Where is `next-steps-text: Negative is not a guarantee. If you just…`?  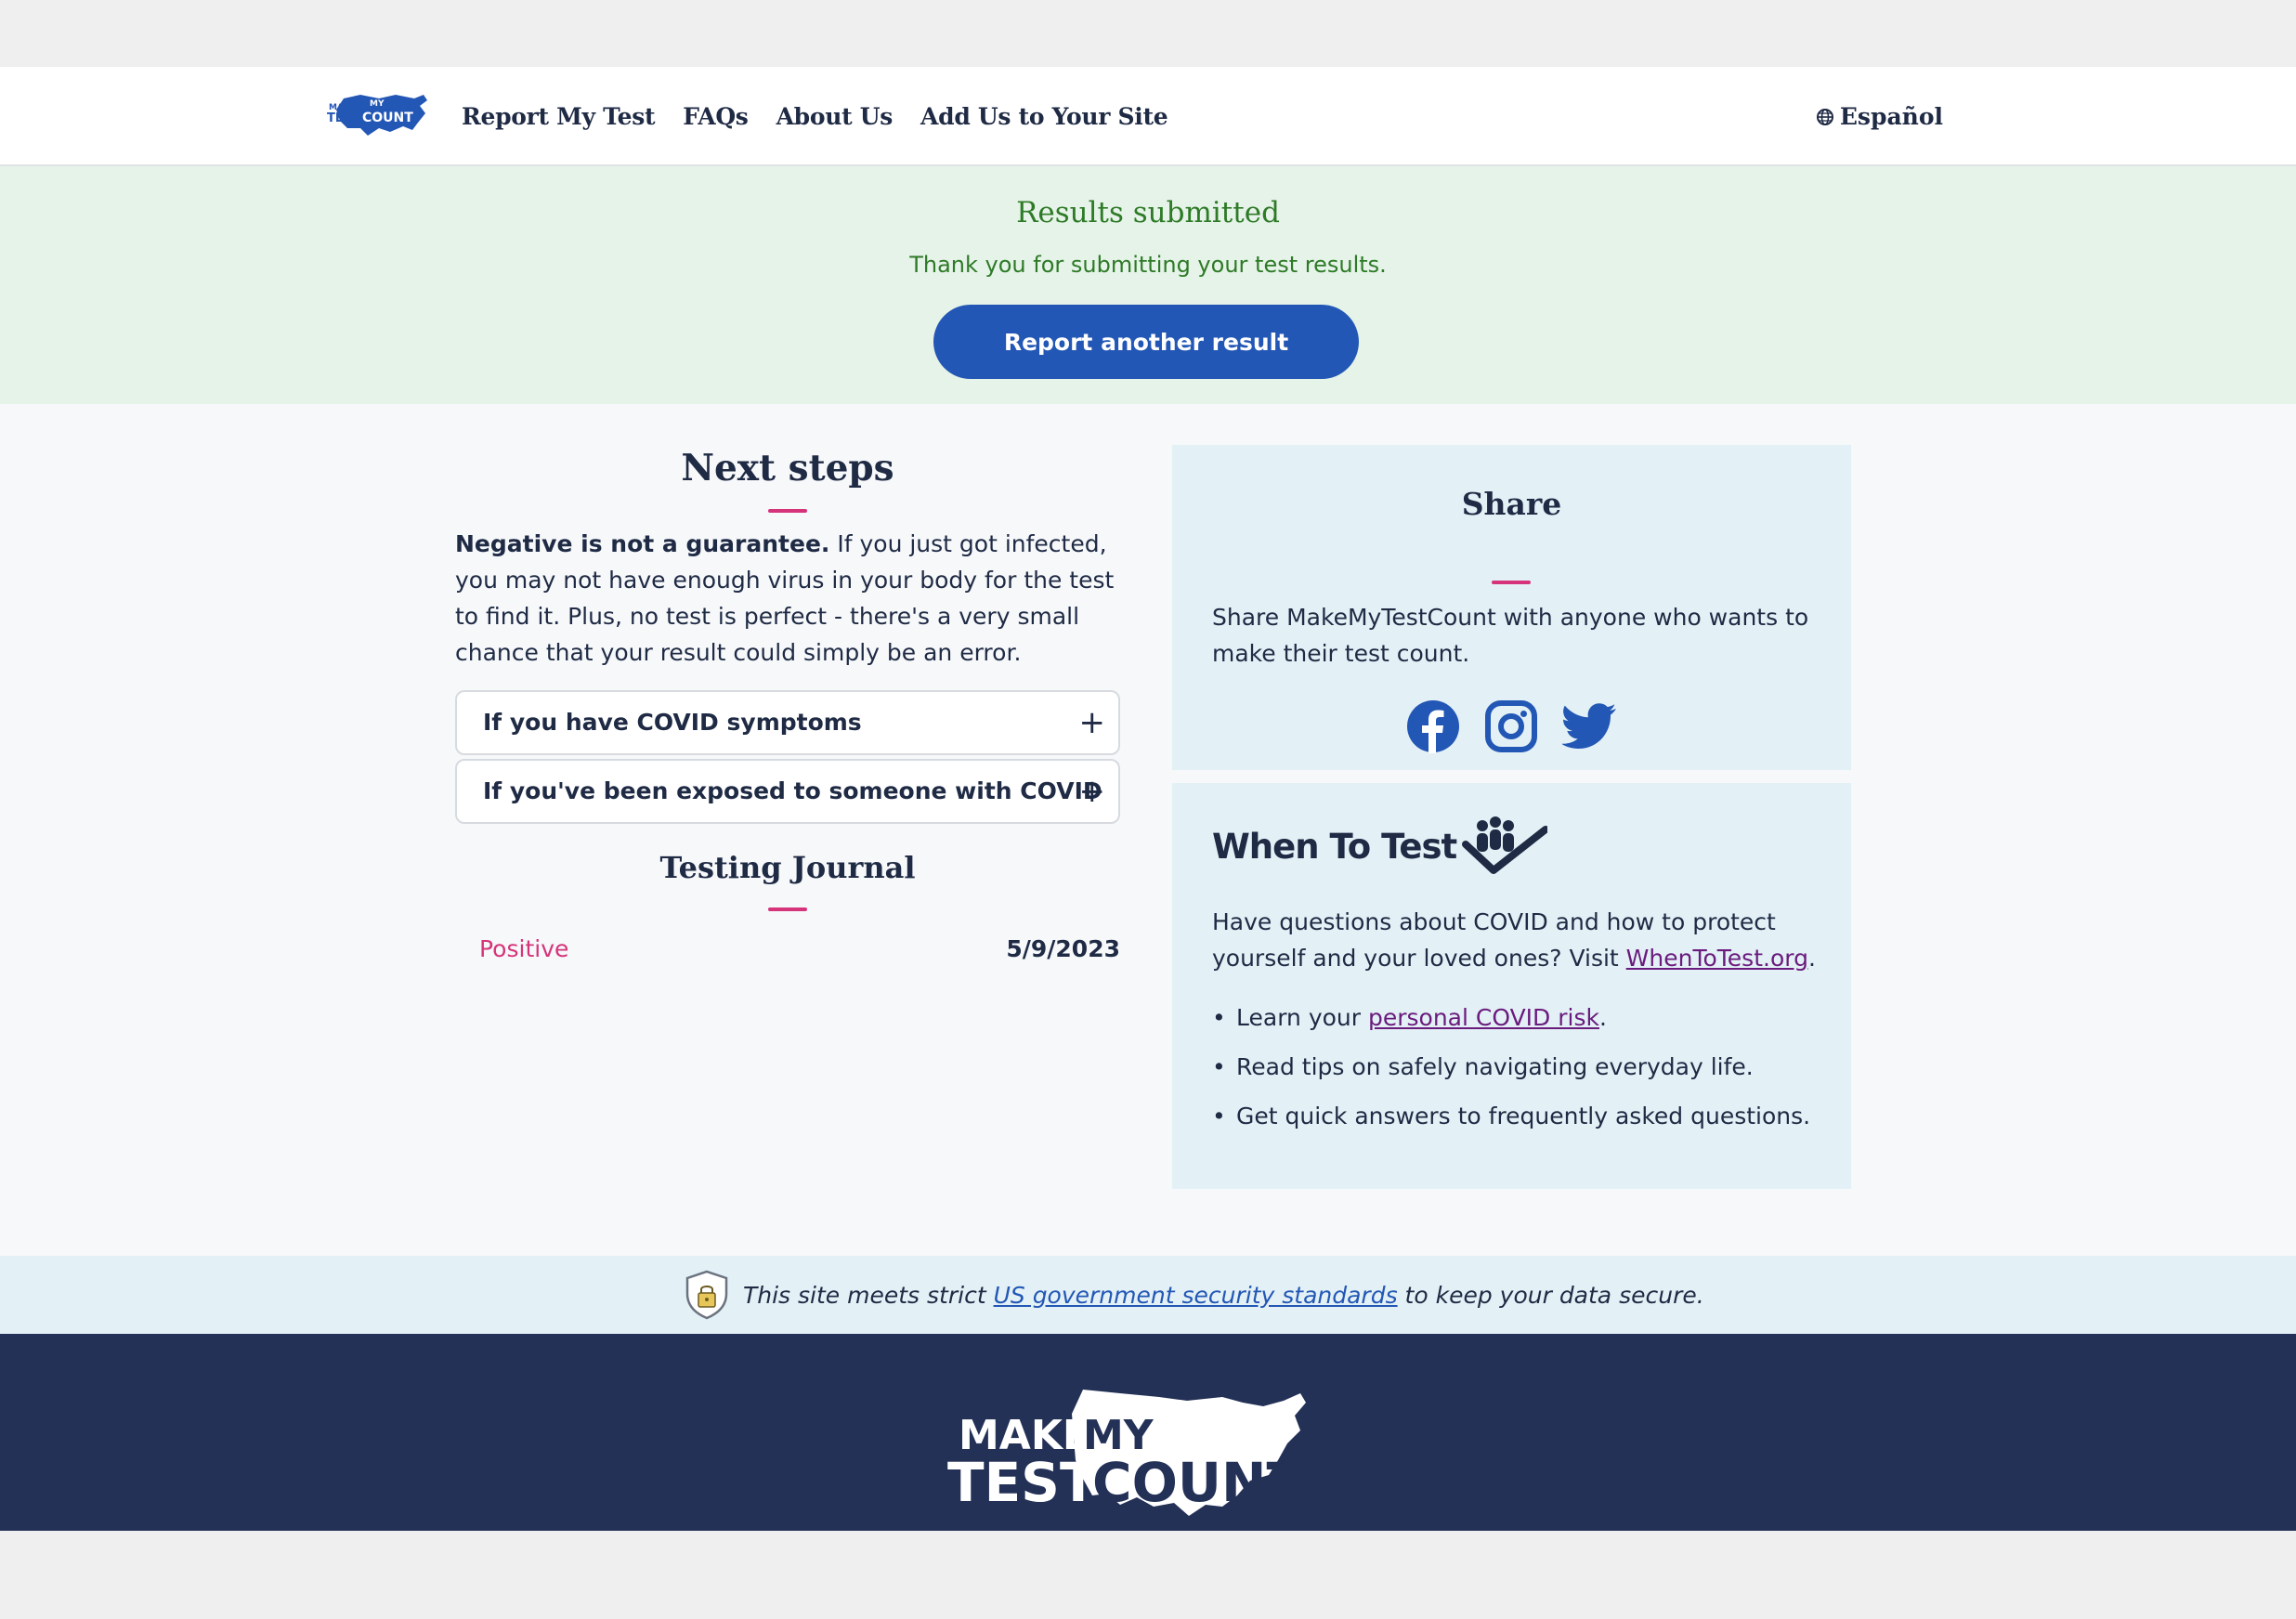
next-steps-text: Negative is not a guarantee. If you just… is located at coordinates (787, 598).